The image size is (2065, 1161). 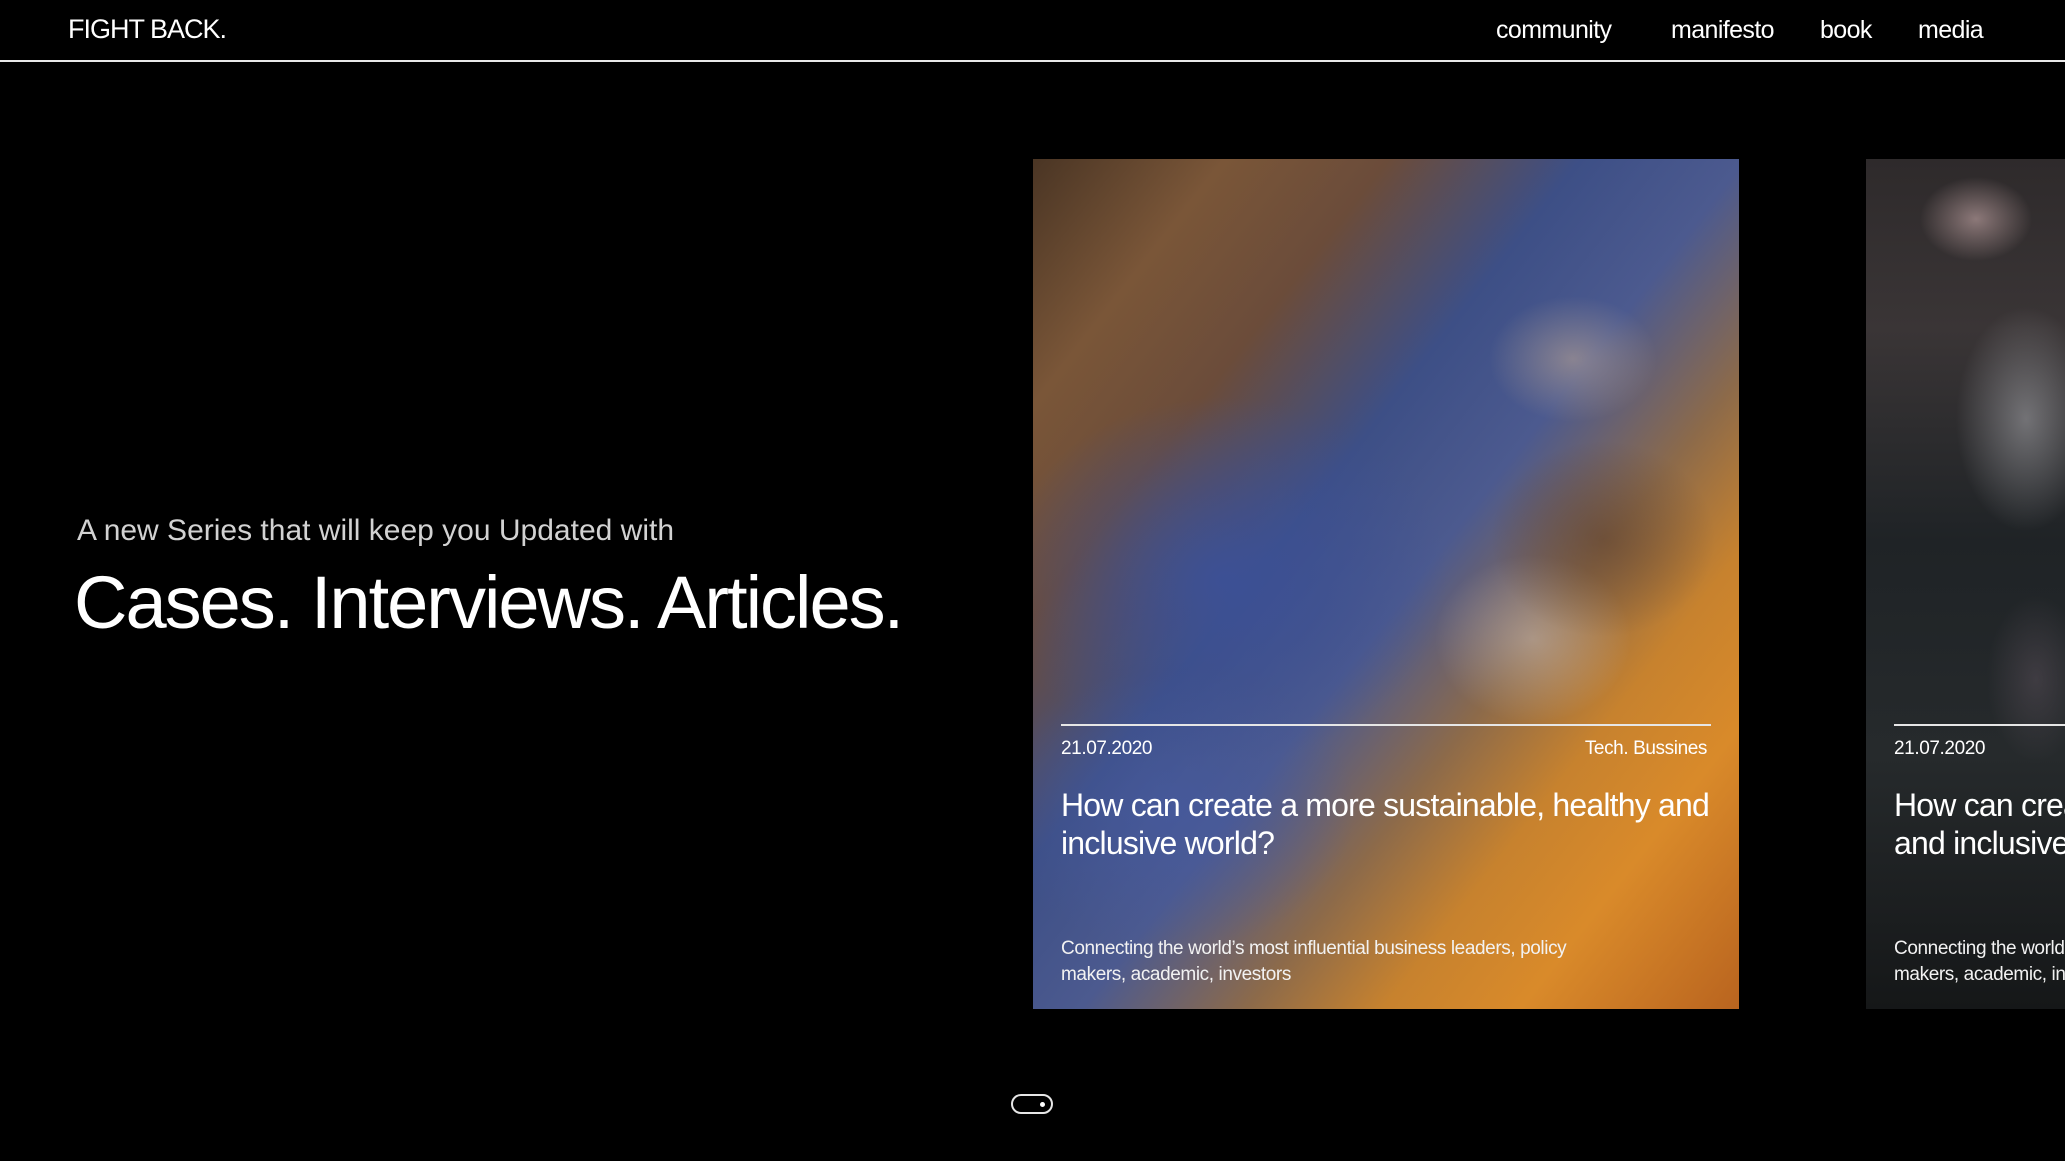 I want to click on hero-title: Cases. Interviews. Articles., so click(x=489, y=602).